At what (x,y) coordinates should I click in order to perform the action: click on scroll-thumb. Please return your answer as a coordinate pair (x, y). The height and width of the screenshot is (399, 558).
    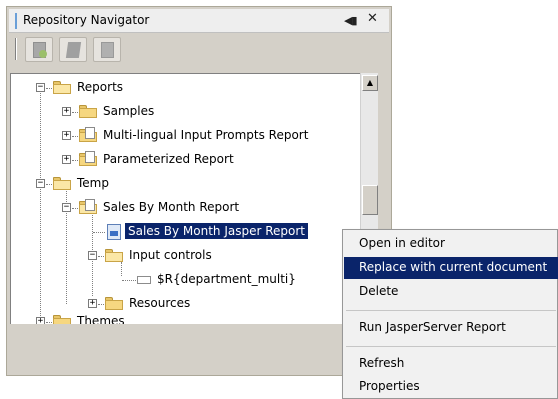
    Looking at the image, I should click on (370, 200).